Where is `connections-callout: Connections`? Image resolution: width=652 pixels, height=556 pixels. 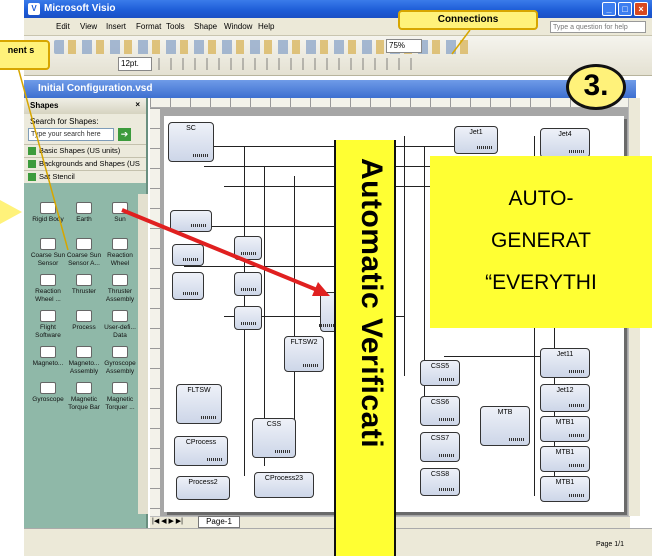 connections-callout: Connections is located at coordinates (468, 20).